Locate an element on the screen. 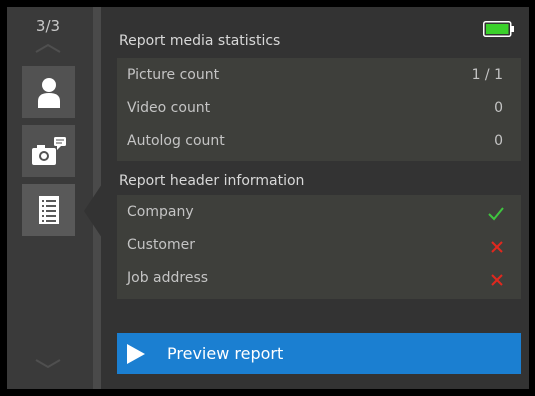 This screenshot has height=396, width=535. camera-comment-icon is located at coordinates (48, 151).